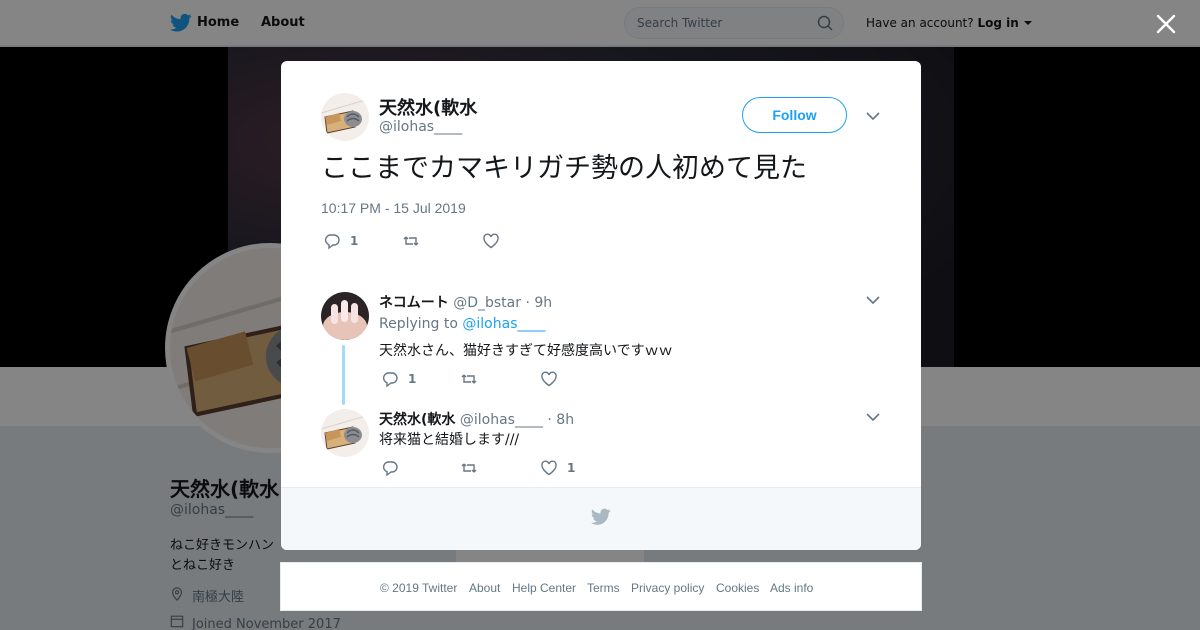  What do you see at coordinates (420, 127) in the screenshot?
I see `tweet-author-handle: @ilohas____` at bounding box center [420, 127].